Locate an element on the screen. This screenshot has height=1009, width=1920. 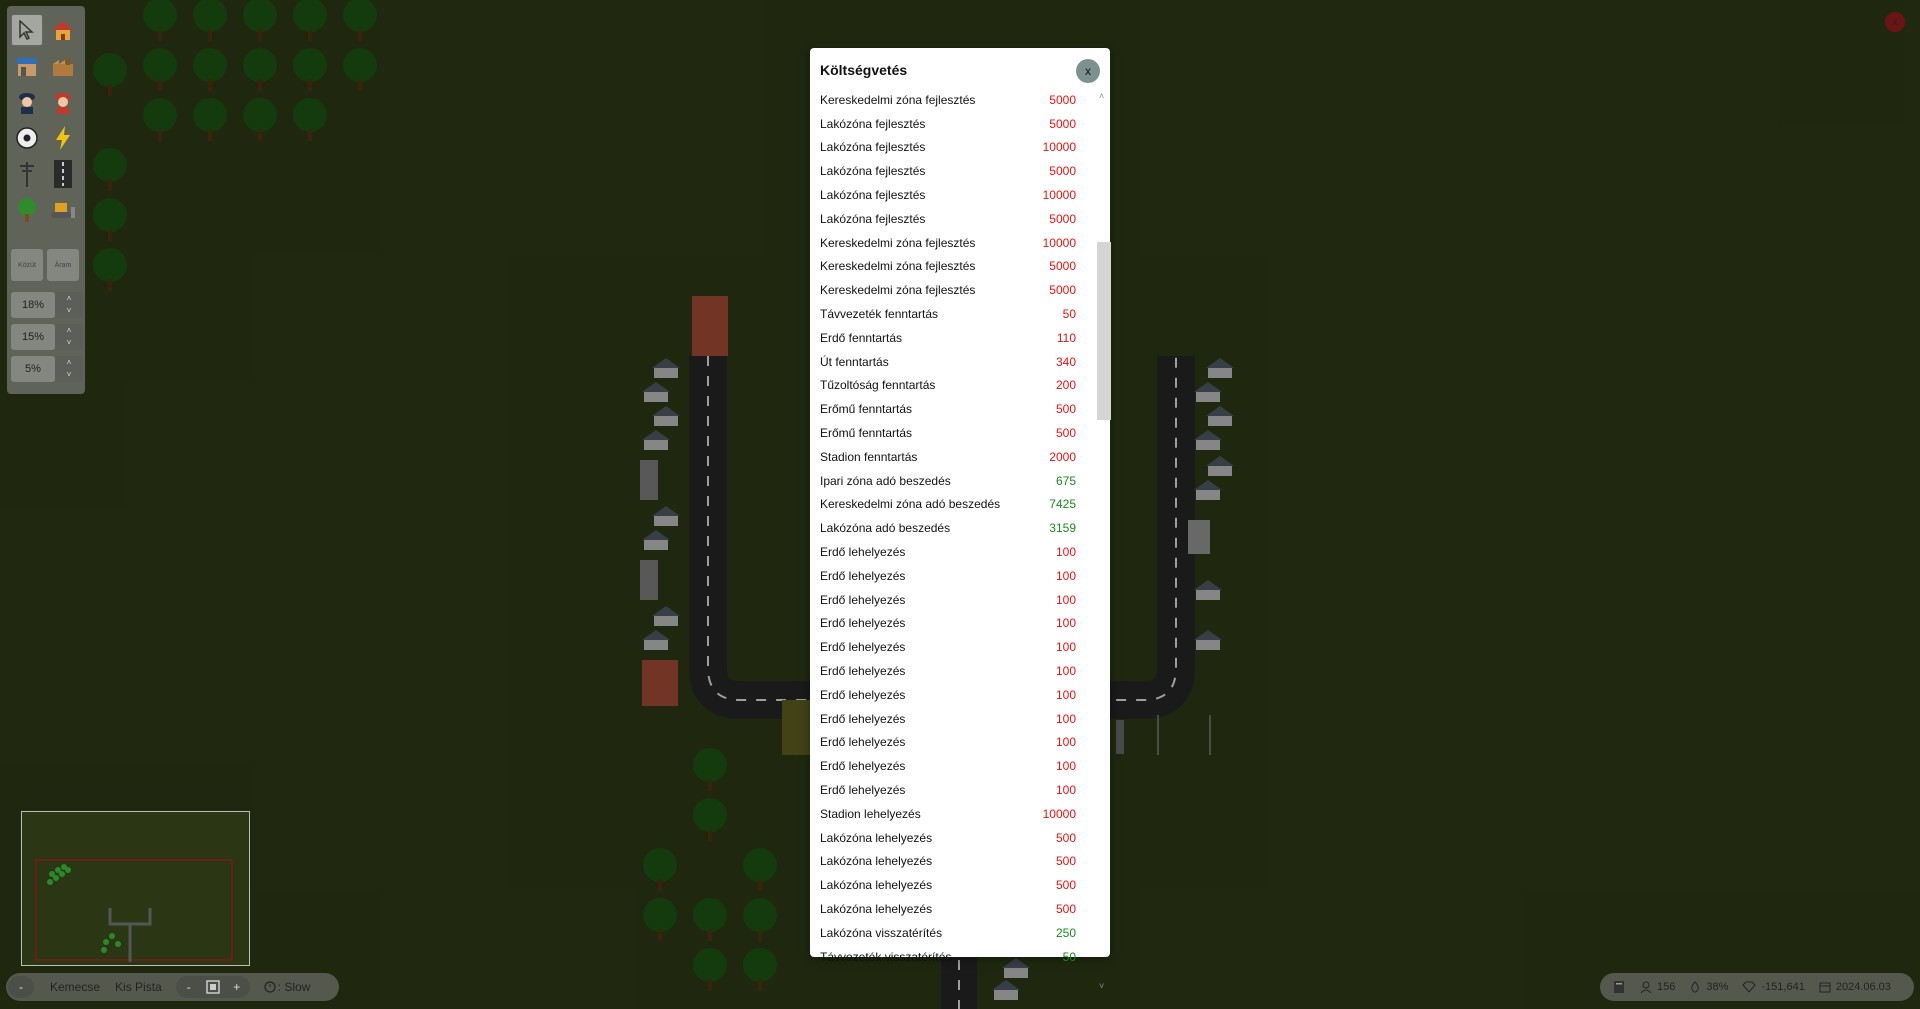
road-icon is located at coordinates (63, 174).